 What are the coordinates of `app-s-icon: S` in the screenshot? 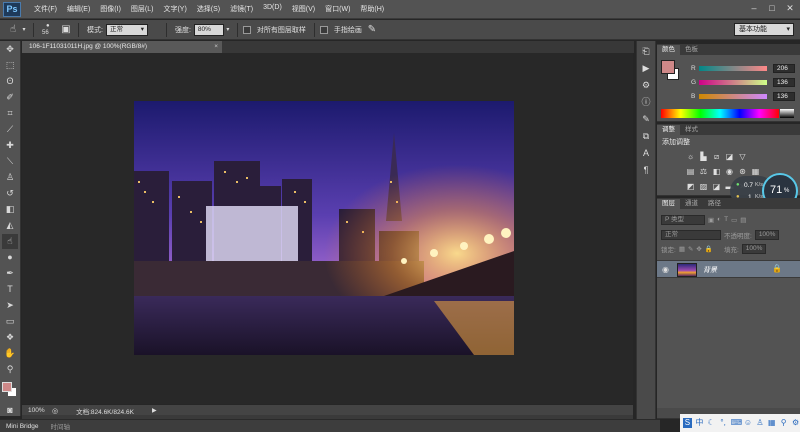 It's located at (687, 423).